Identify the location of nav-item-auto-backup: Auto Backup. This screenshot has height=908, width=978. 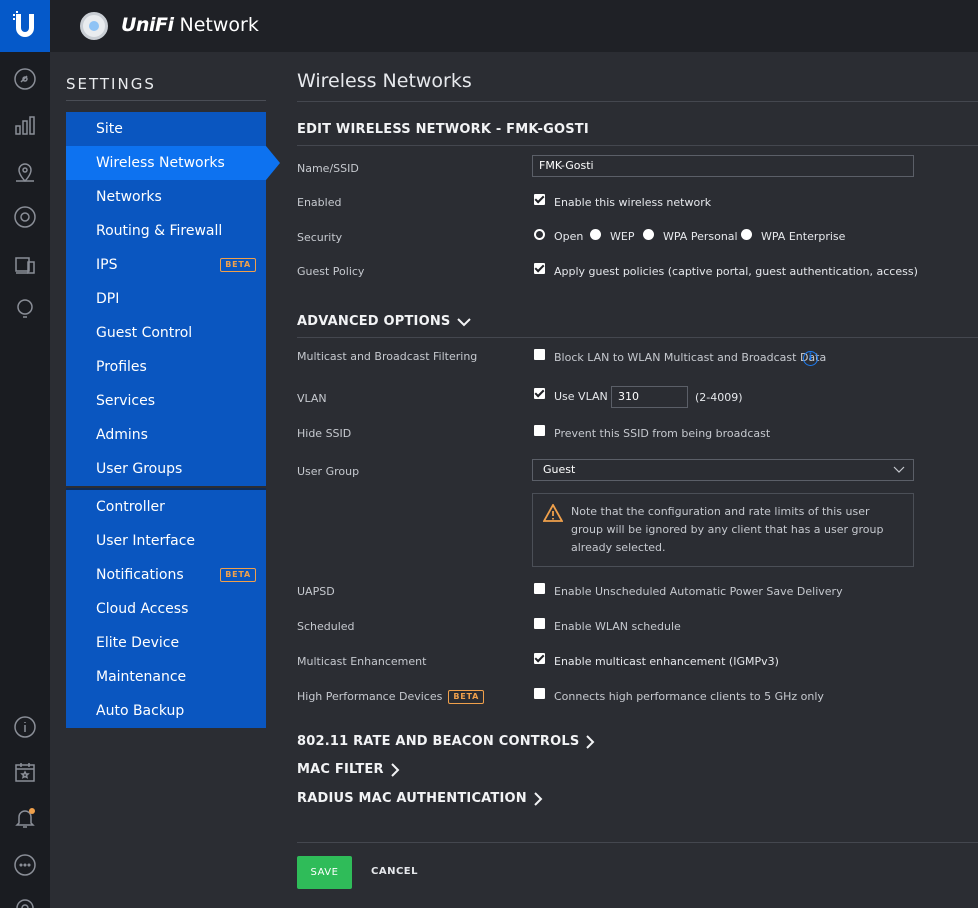
(166, 711).